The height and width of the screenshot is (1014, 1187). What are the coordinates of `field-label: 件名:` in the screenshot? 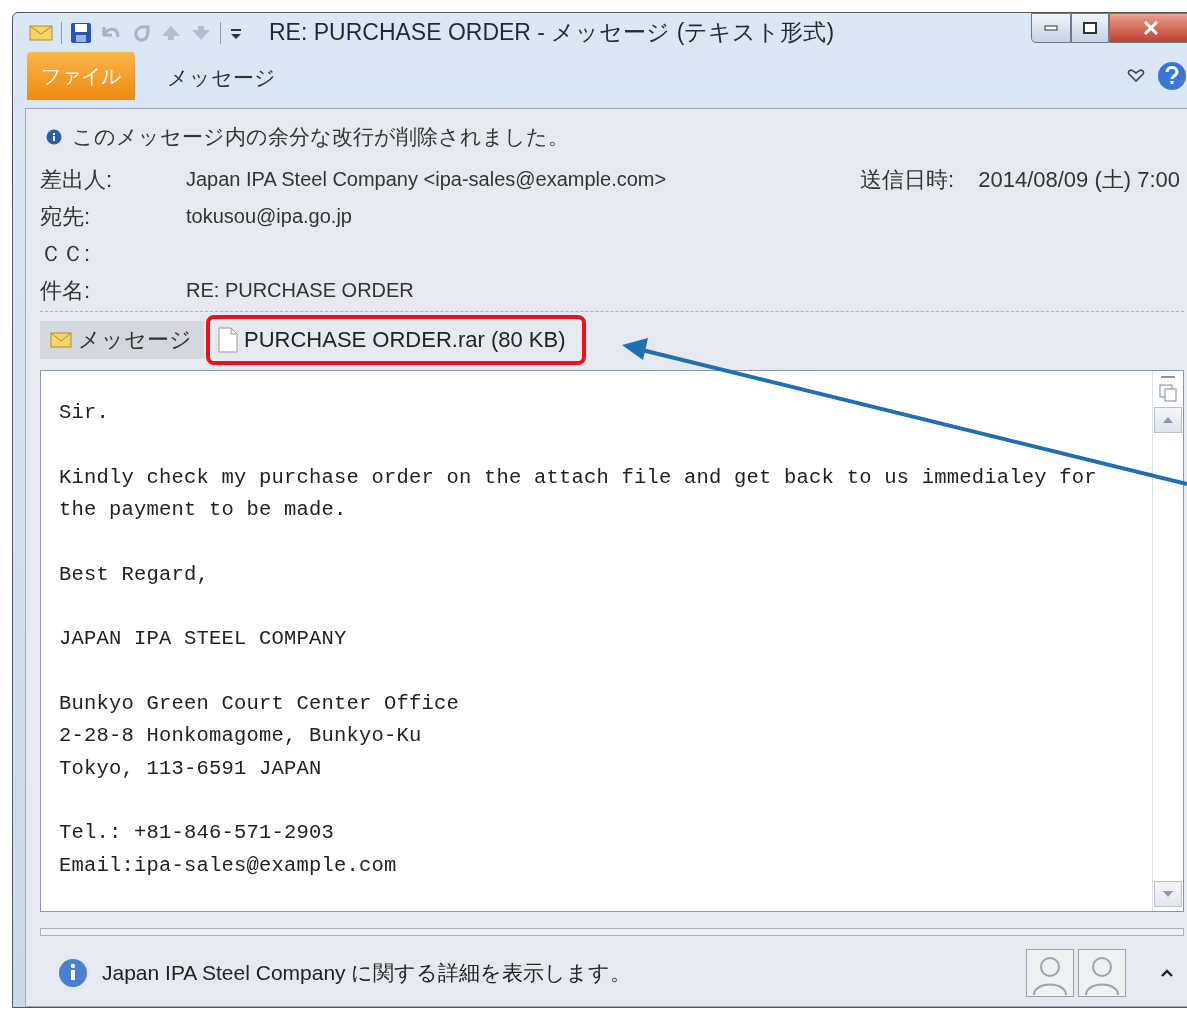 It's located at (66, 290).